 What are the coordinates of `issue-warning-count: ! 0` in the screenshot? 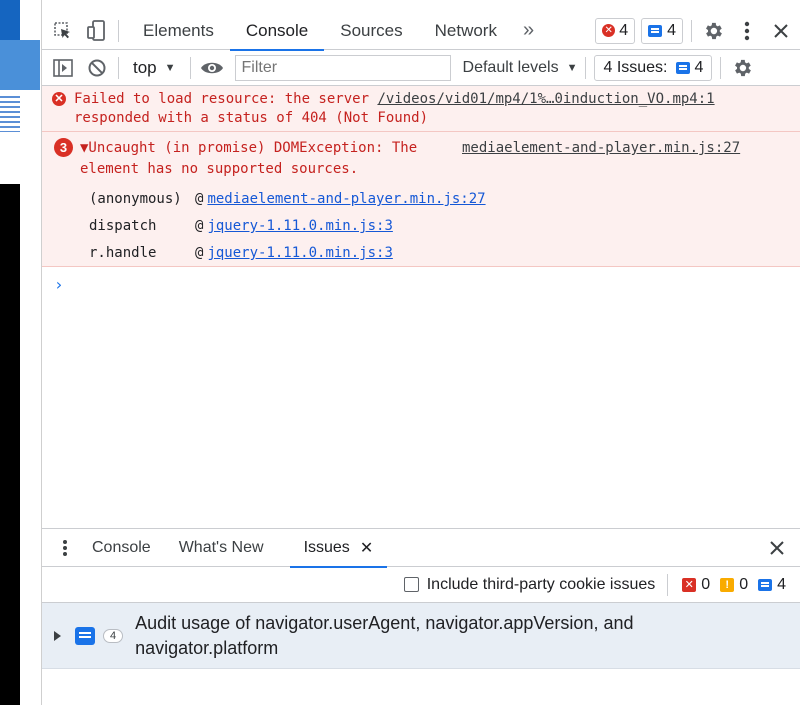 It's located at (734, 585).